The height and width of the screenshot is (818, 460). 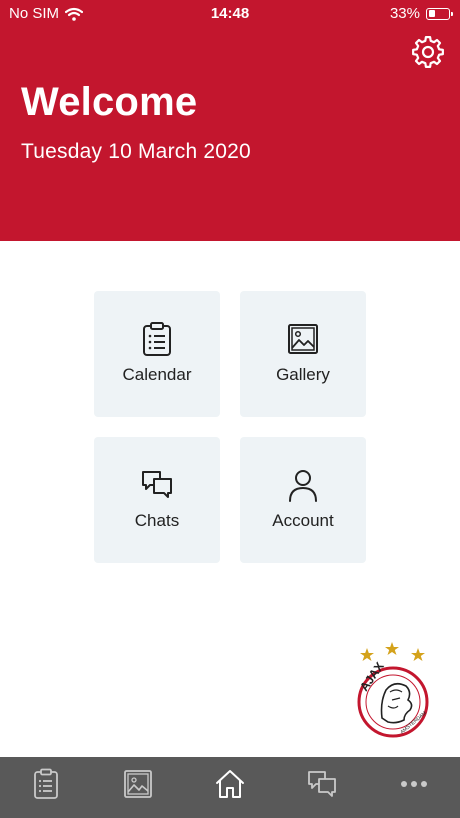 What do you see at coordinates (136, 151) in the screenshot?
I see `date-label: Tuesday 10 March 2020` at bounding box center [136, 151].